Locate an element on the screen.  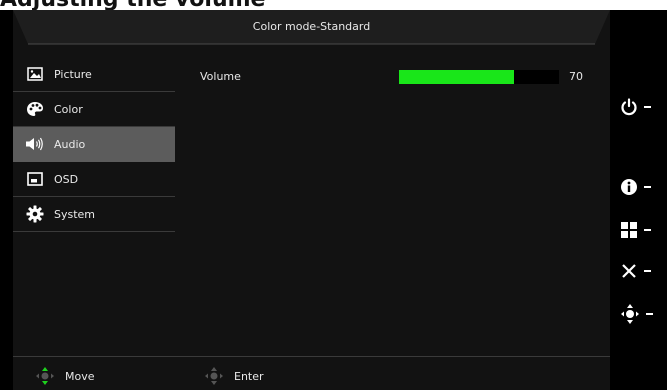
power-button-dash is located at coordinates (647, 107).